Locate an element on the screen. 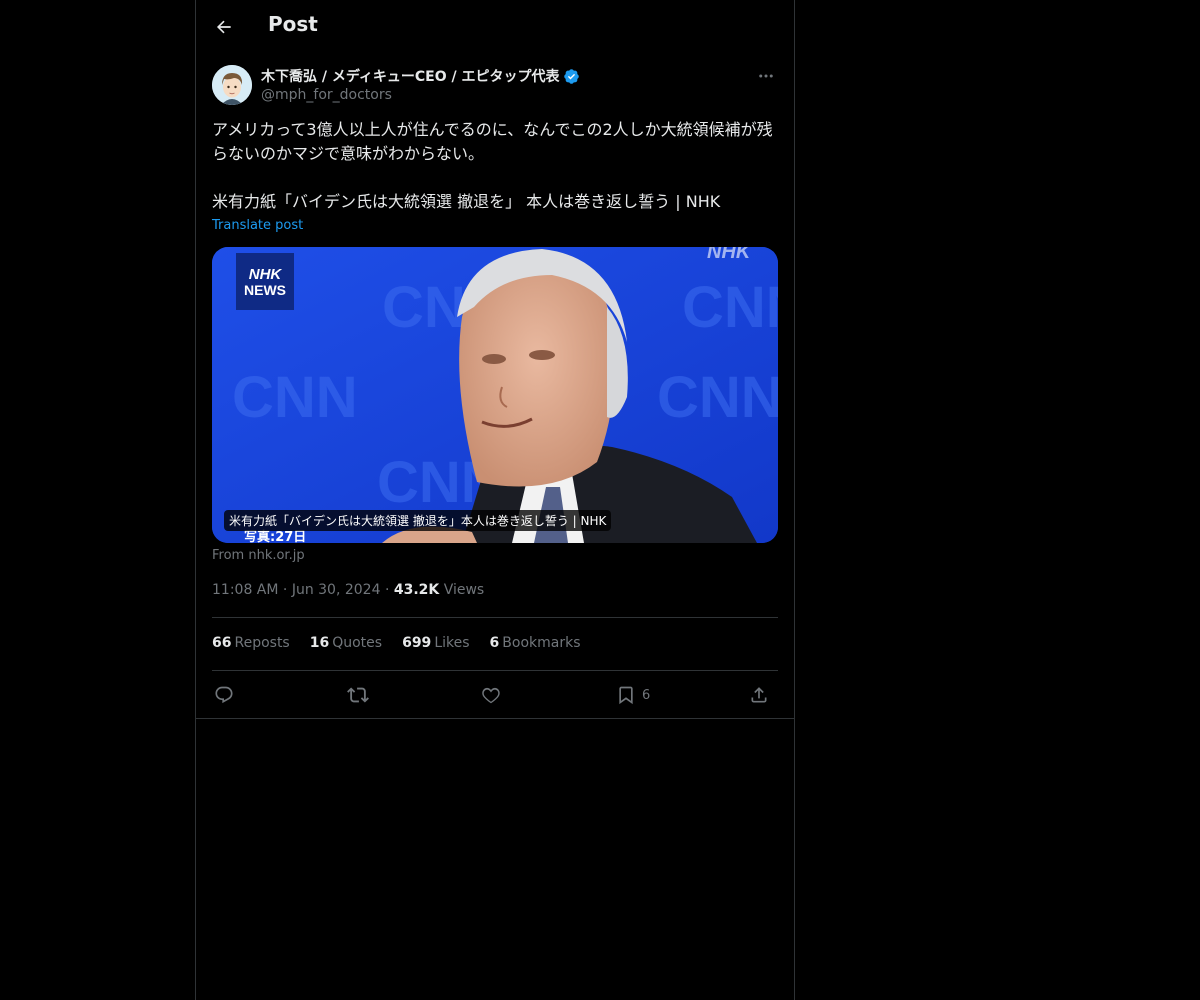 The height and width of the screenshot is (1000, 1200). news-photo: CNN CNN CNN CNN CNN NHK NEWS NHK 写真:27日 is located at coordinates (495, 395).